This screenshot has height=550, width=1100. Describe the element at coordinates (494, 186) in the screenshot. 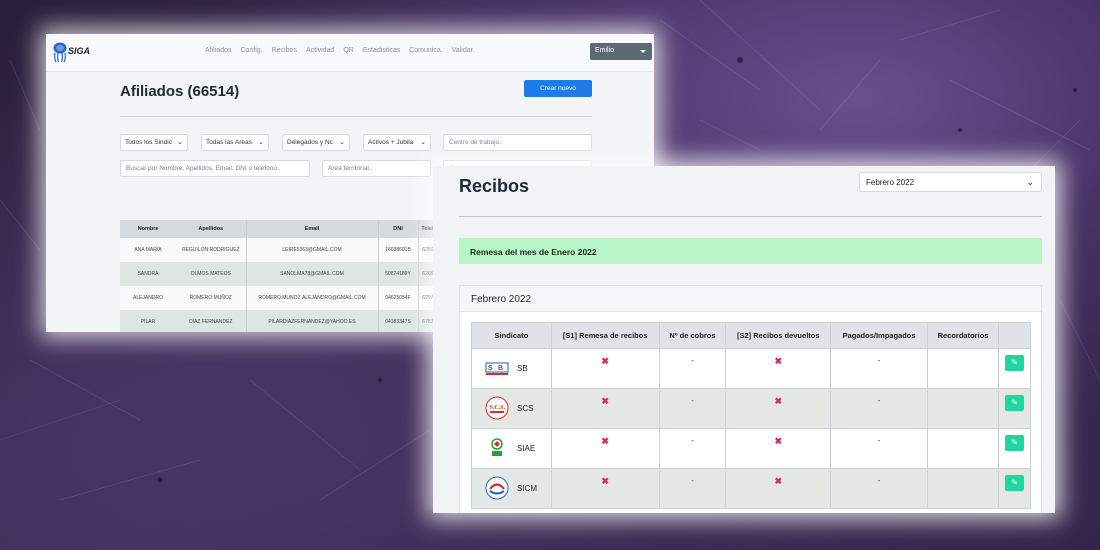

I see `page-title: Recibos` at that location.